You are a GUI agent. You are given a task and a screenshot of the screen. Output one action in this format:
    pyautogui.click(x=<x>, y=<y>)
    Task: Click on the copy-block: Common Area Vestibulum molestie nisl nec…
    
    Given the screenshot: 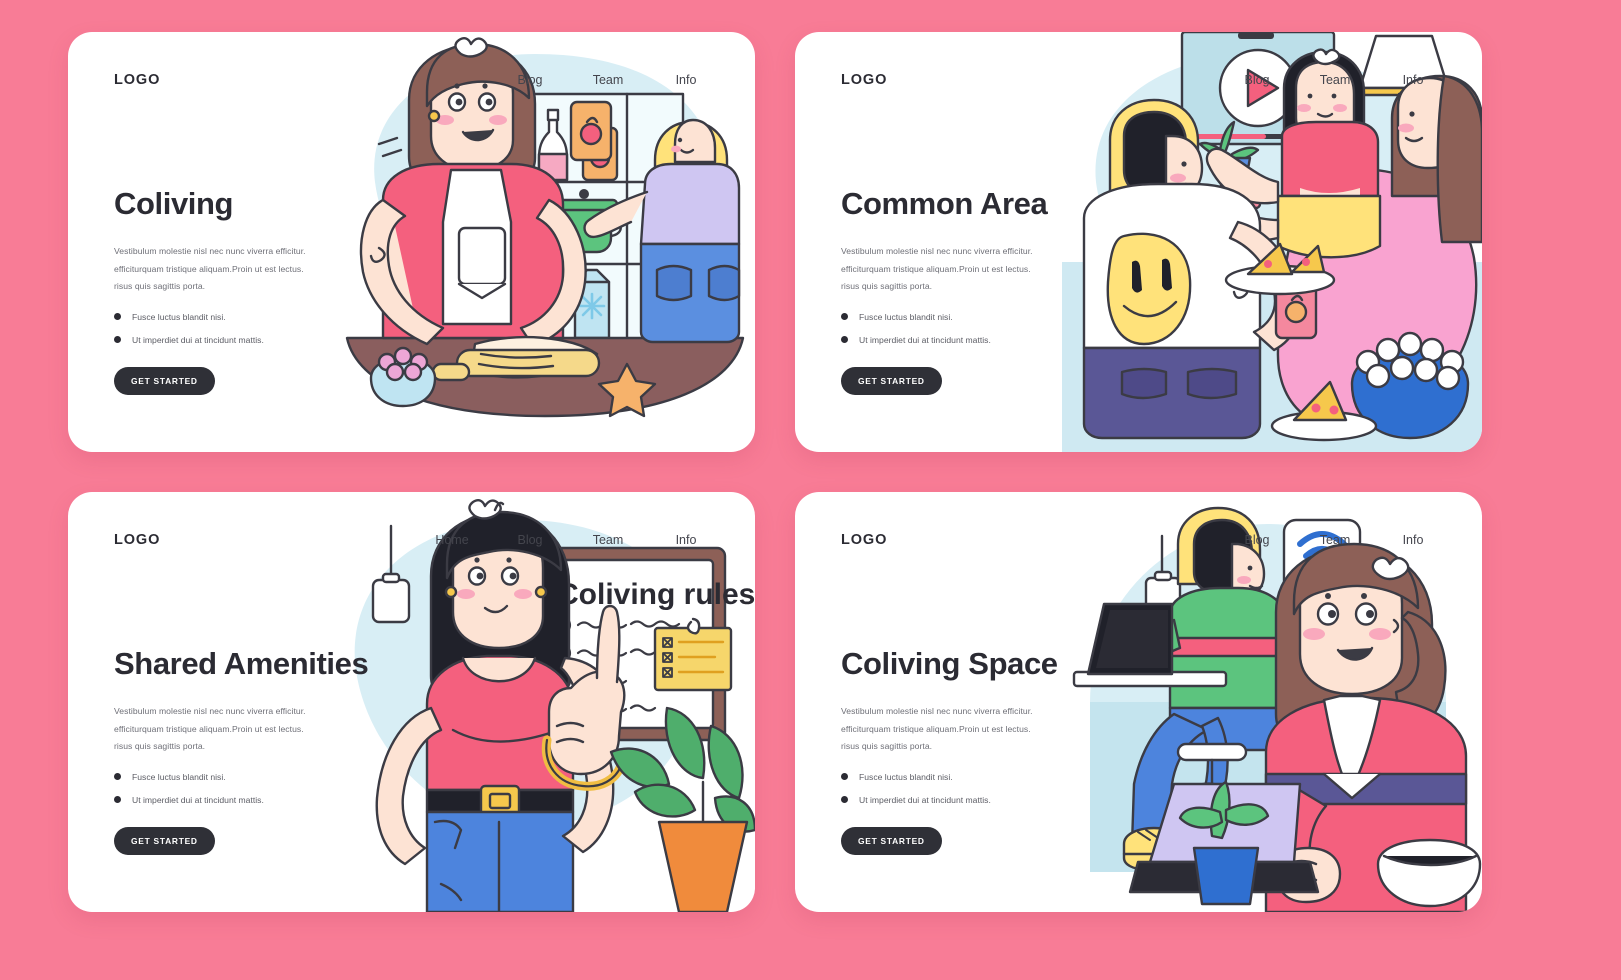 What is the action you would take?
    pyautogui.click(x=991, y=290)
    